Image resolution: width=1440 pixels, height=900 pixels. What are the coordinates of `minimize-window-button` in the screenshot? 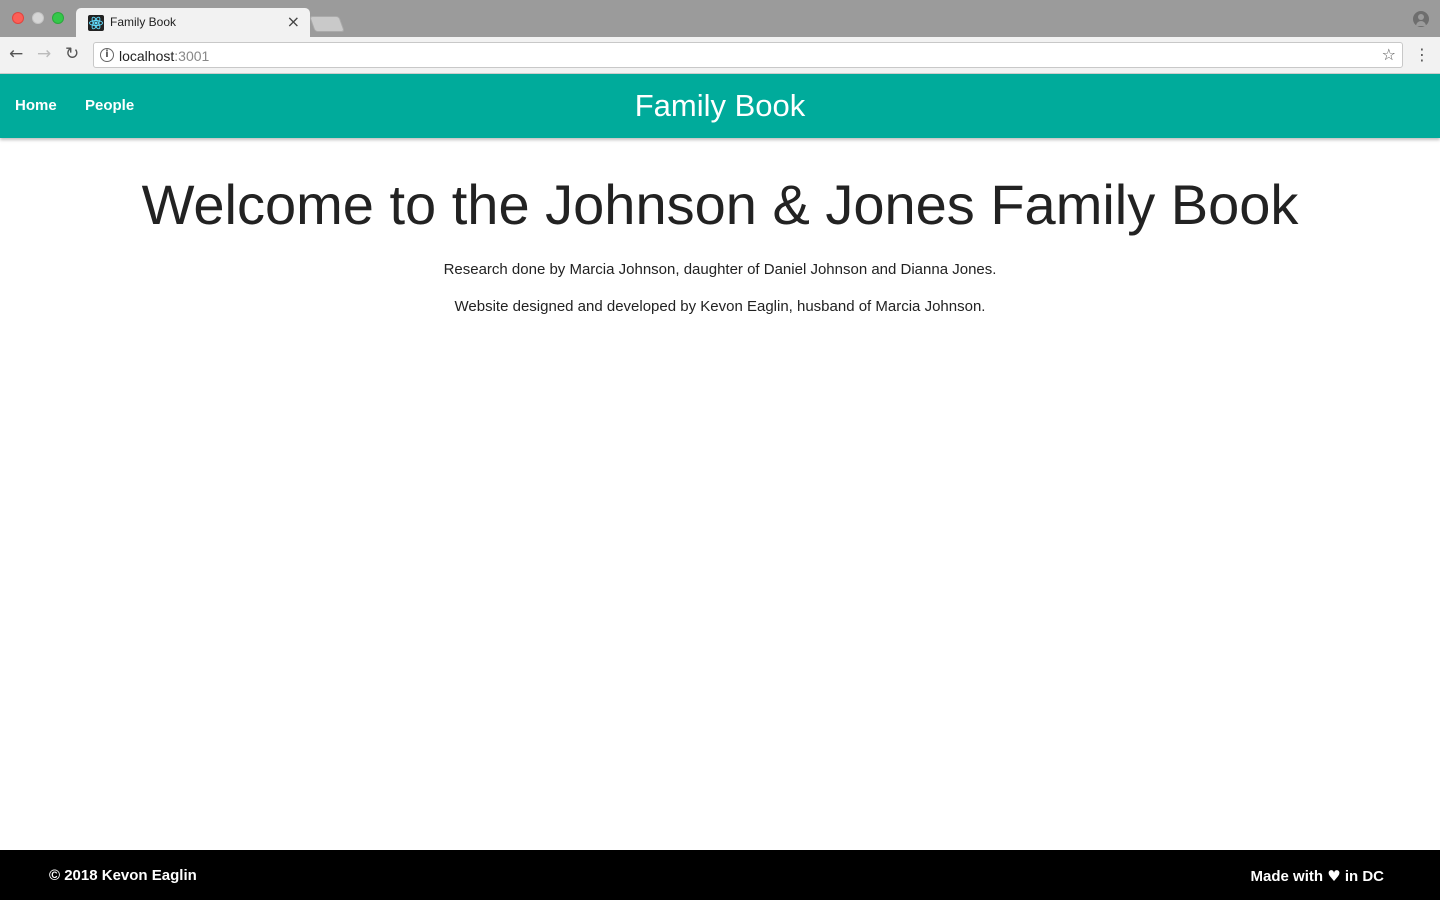 It's located at (38, 18).